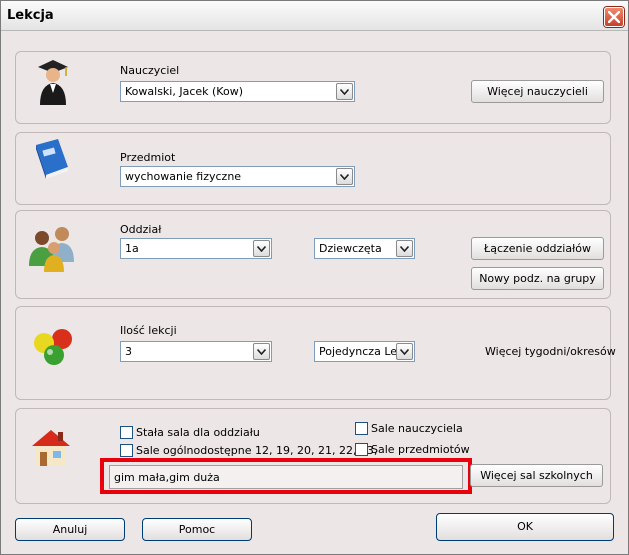 This screenshot has height=555, width=629. Describe the element at coordinates (361, 449) in the screenshot. I see `subject-rooms-checkbox` at that location.